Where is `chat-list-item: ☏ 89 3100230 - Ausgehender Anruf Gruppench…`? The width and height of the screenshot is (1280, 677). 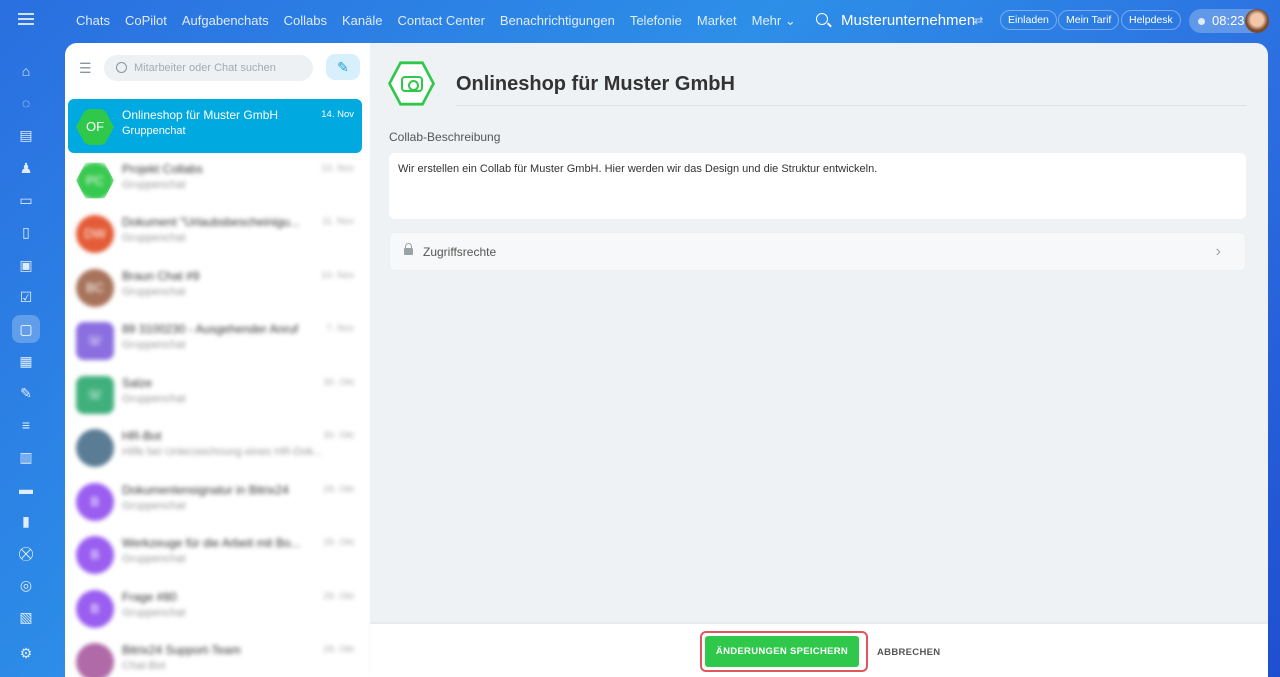 chat-list-item: ☏ 89 3100230 - Ausgehender Anruf Gruppench… is located at coordinates (215, 340).